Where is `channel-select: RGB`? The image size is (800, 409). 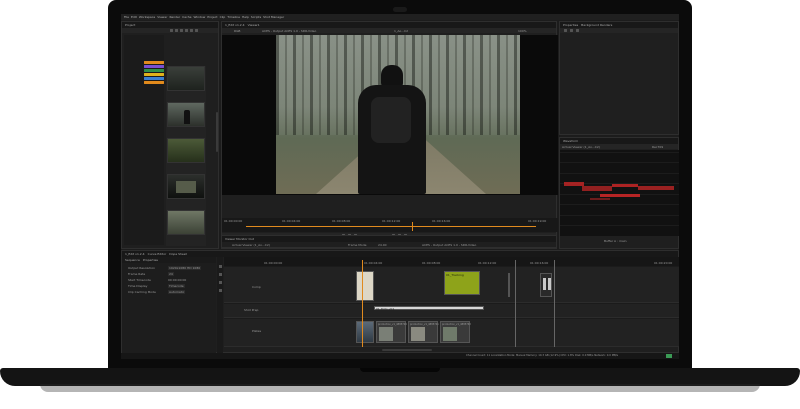 channel-select: RGB is located at coordinates (237, 31).